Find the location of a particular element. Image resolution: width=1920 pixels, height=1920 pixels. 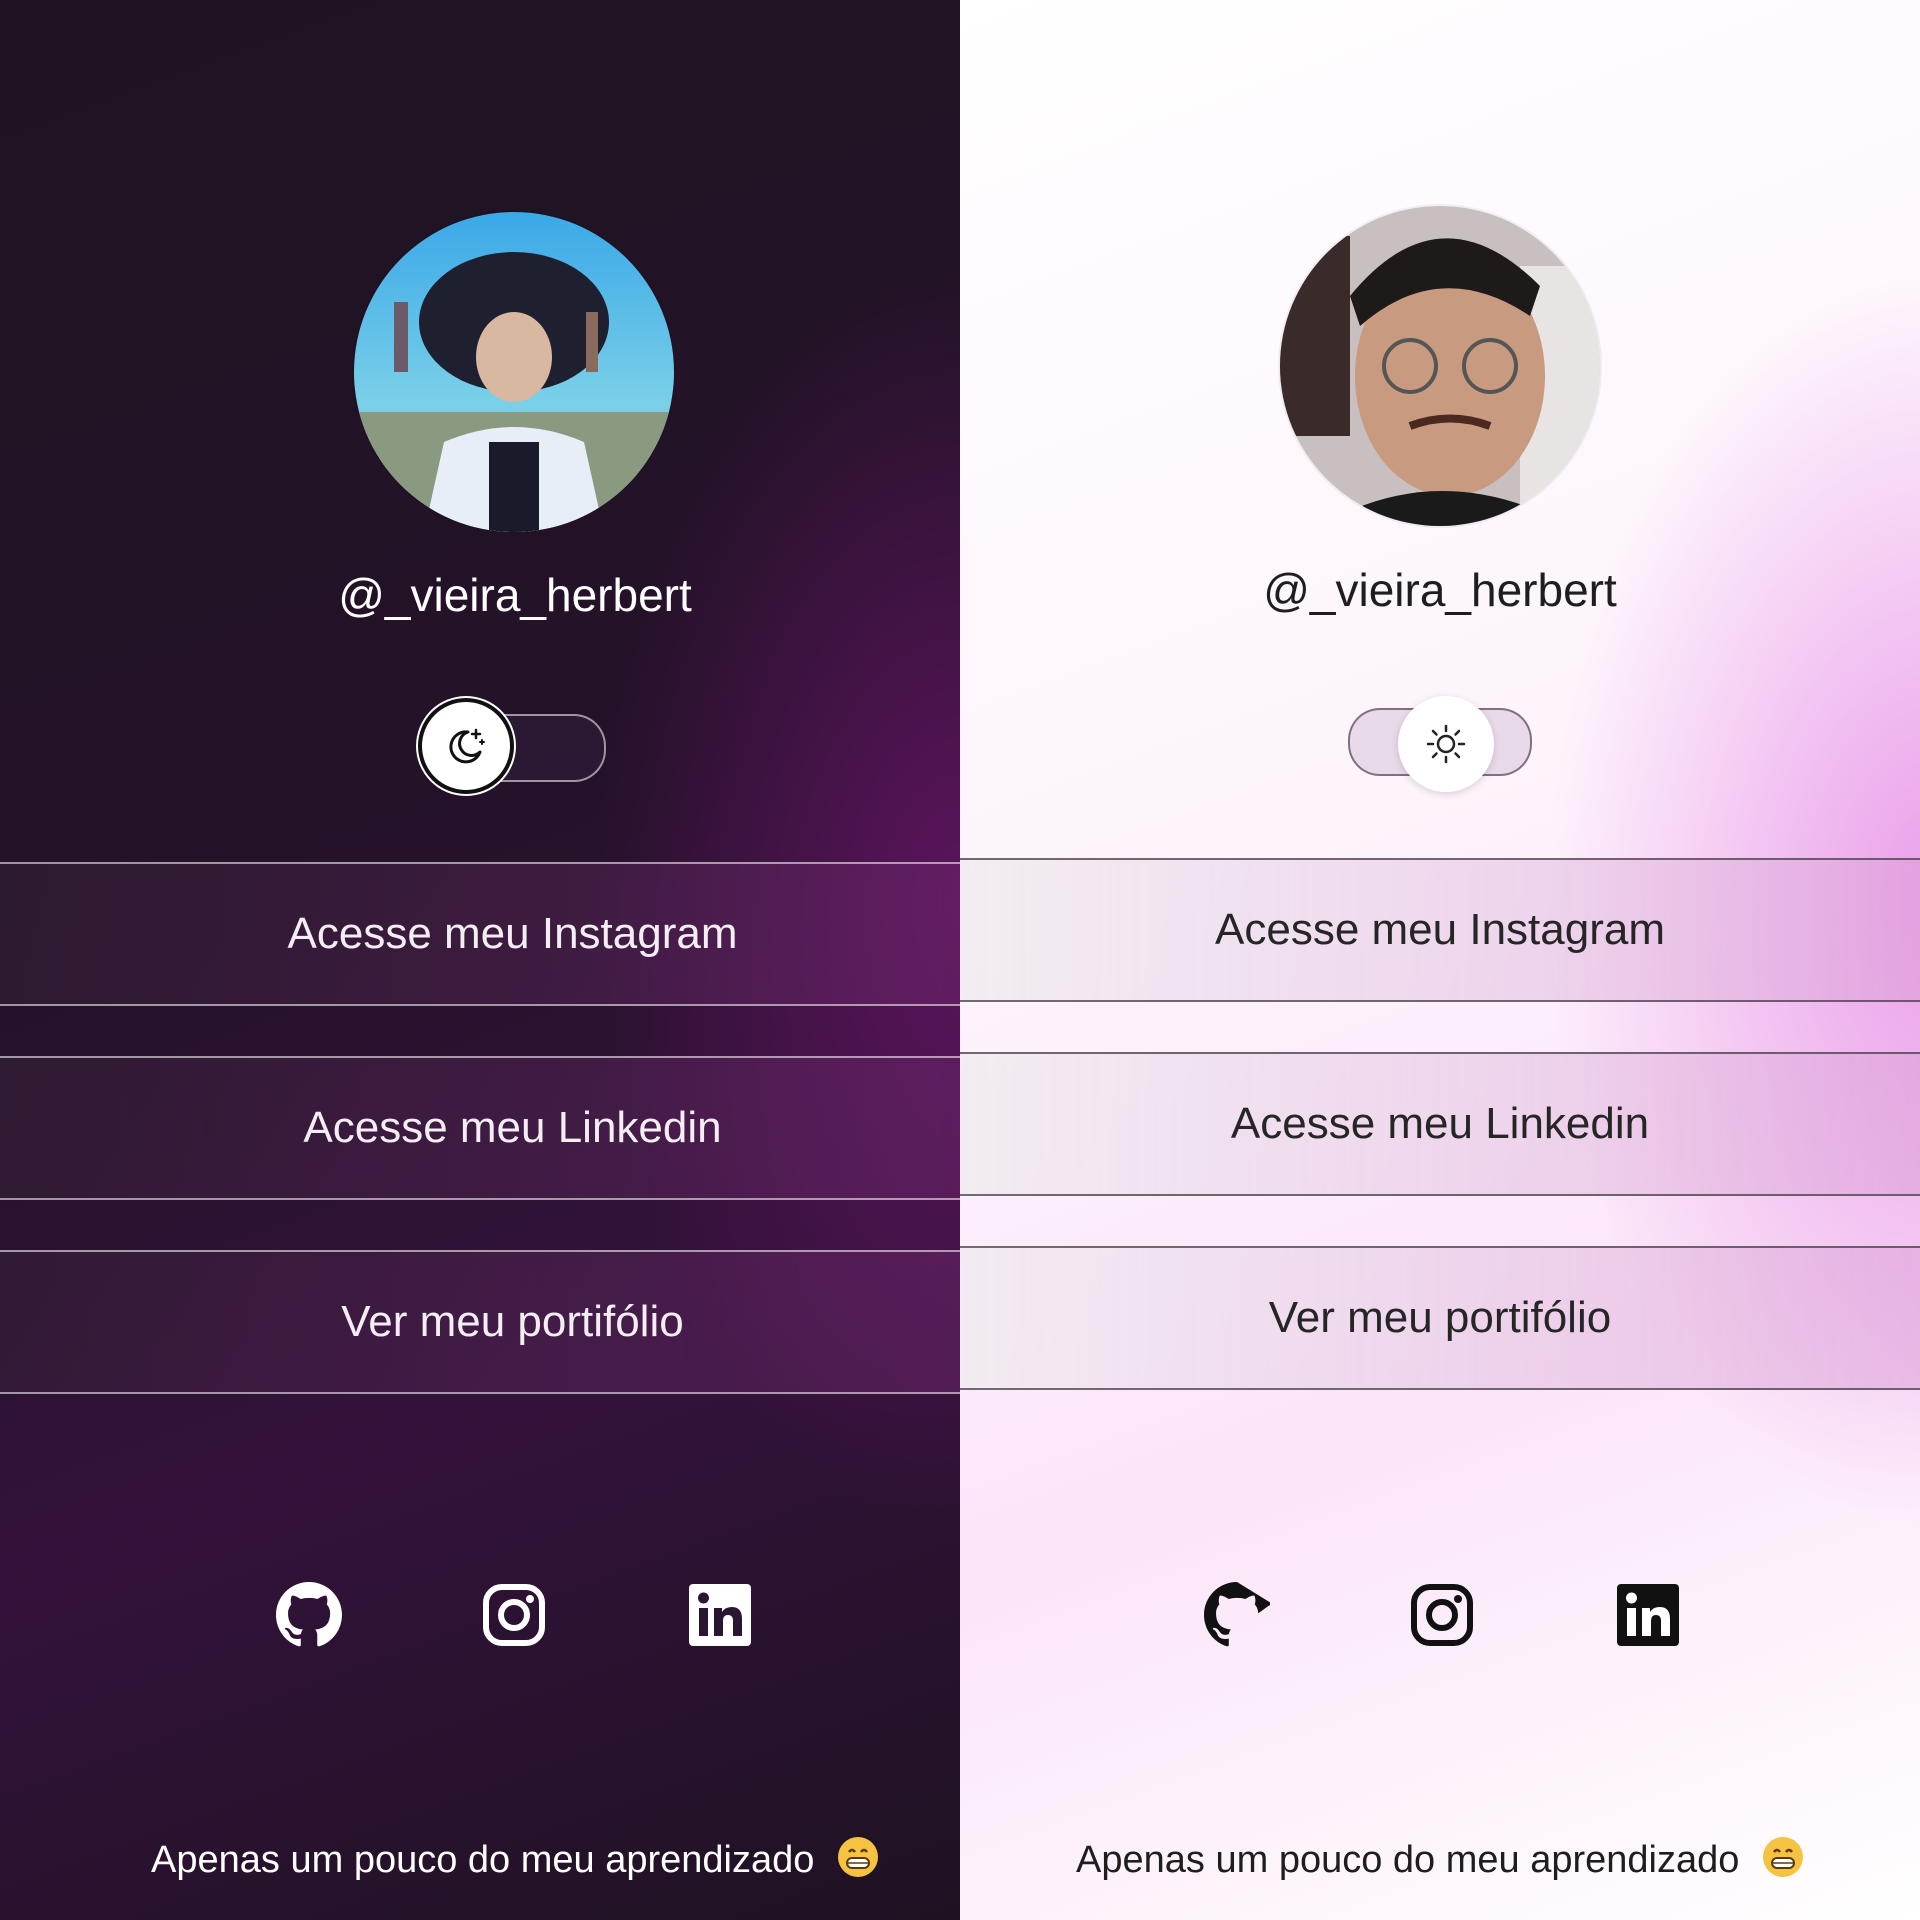

sun-icon is located at coordinates (1446, 744).